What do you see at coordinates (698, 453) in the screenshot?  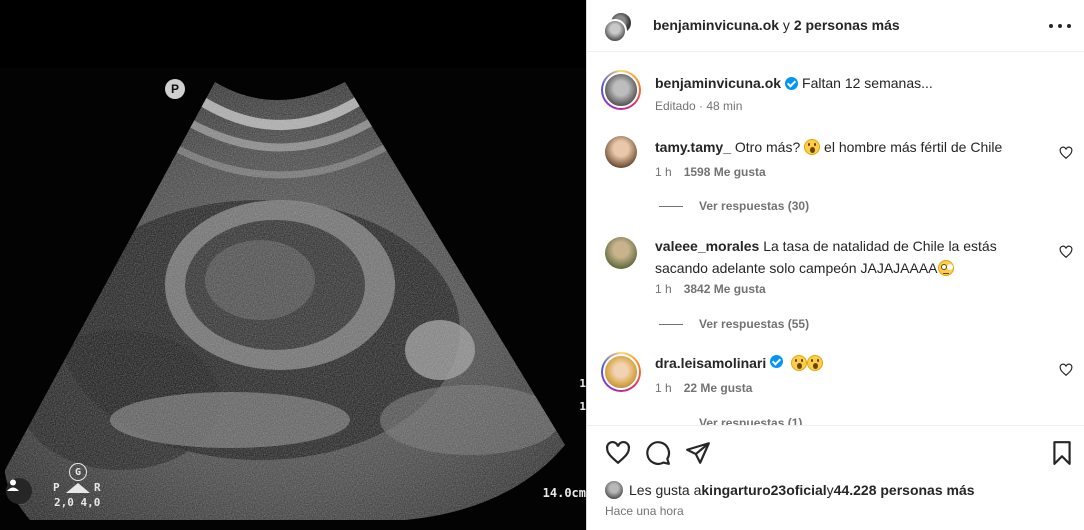 I see `send-icon` at bounding box center [698, 453].